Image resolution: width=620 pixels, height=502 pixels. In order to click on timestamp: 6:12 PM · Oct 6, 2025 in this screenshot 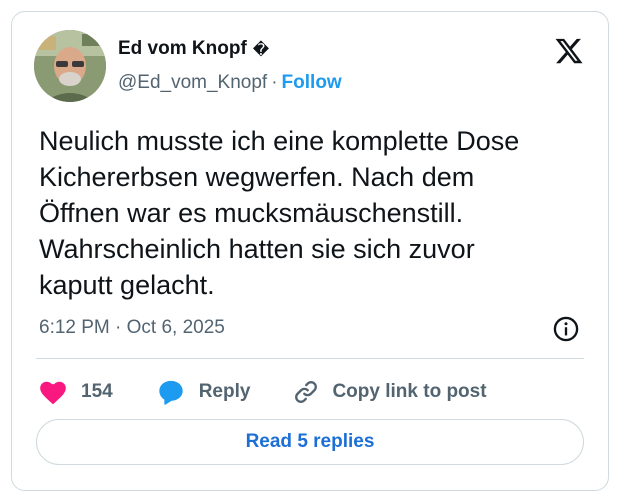, I will do `click(132, 328)`.